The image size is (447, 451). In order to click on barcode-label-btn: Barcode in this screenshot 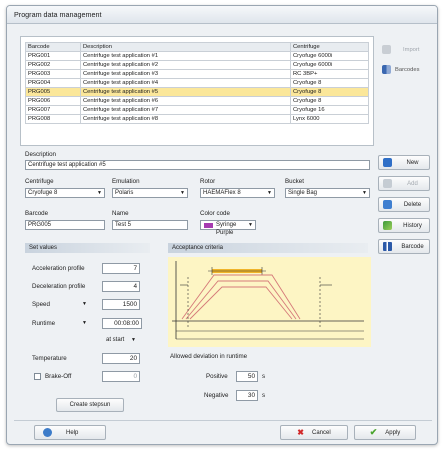, I will do `click(412, 246)`.